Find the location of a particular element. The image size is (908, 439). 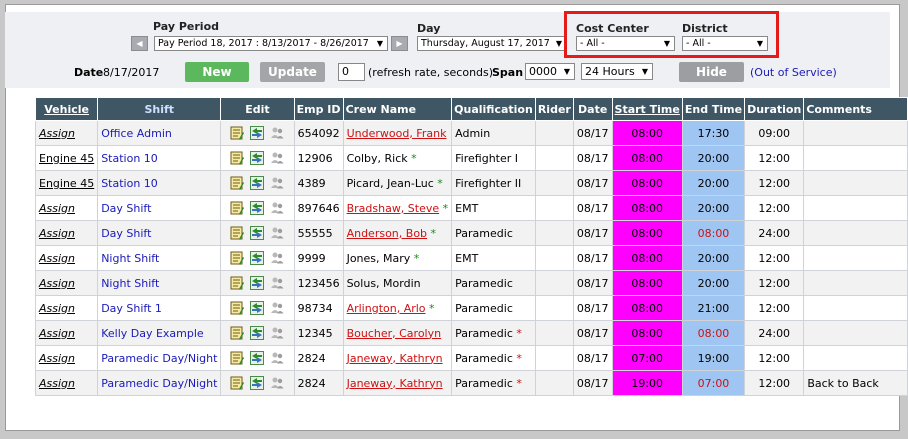

shift-cell: Paramedic Day/Night is located at coordinates (159, 358).